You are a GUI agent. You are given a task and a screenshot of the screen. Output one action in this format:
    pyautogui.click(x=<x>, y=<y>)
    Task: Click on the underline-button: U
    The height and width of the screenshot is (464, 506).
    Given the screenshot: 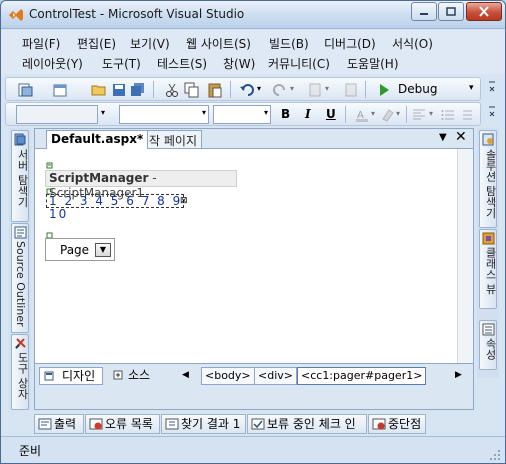 What is the action you would take?
    pyautogui.click(x=331, y=114)
    